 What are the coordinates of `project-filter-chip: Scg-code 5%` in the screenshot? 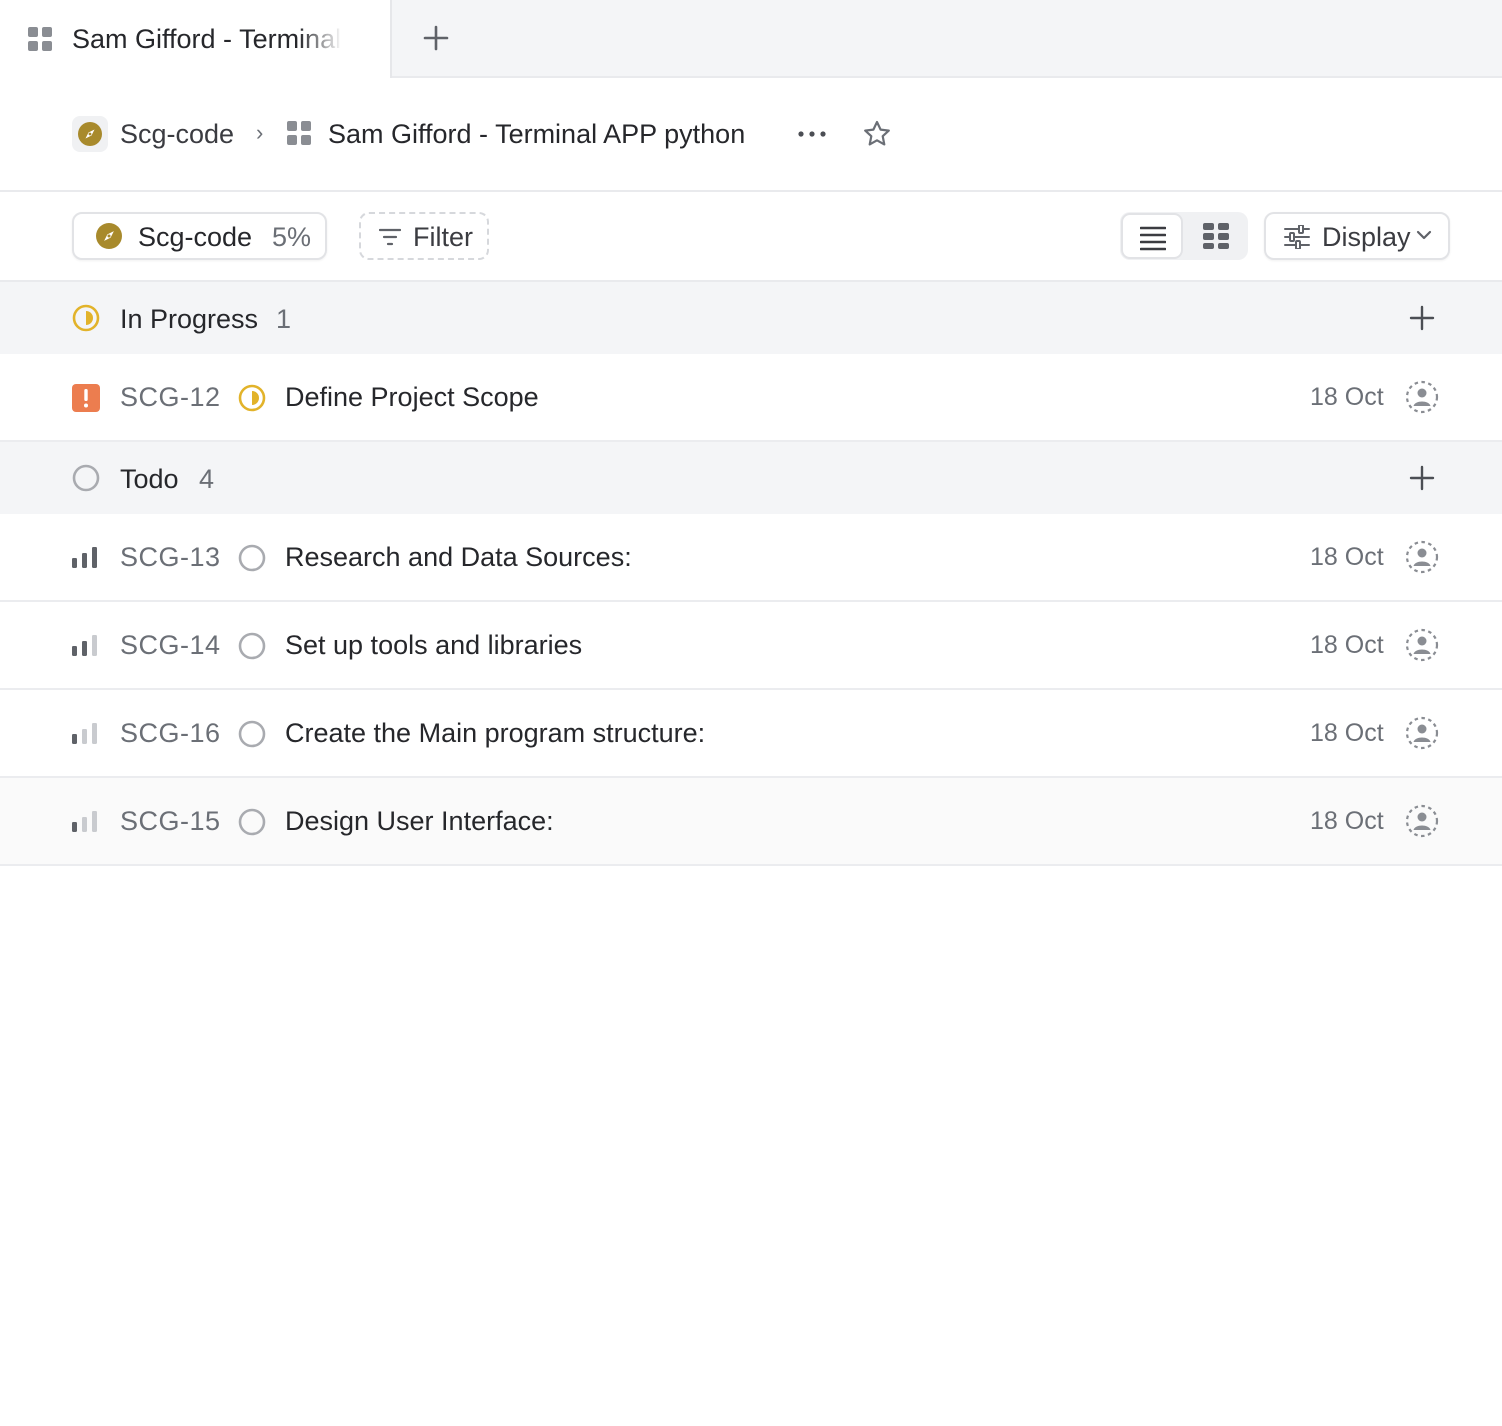 It's located at (199, 236).